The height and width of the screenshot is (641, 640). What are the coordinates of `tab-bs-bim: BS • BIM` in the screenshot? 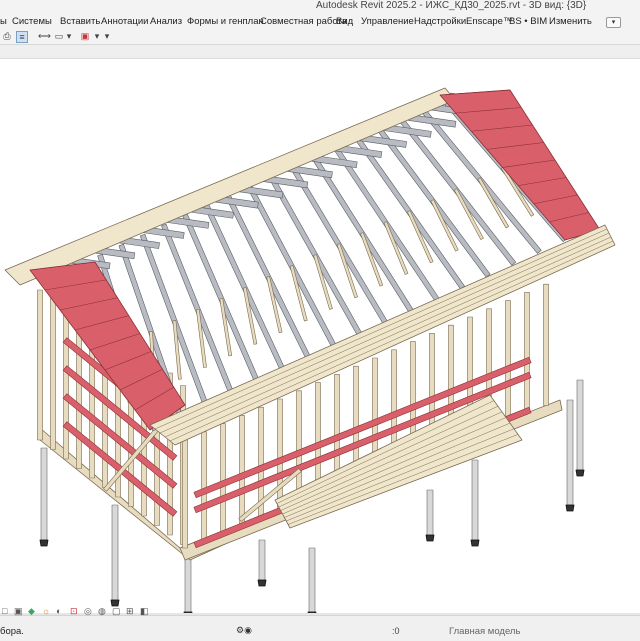 It's located at (528, 21).